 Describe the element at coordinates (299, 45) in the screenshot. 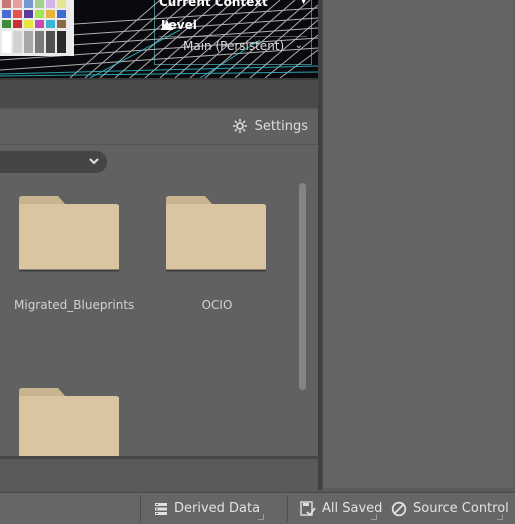

I see `level-dropdown-chevron-icon: ⌄` at that location.